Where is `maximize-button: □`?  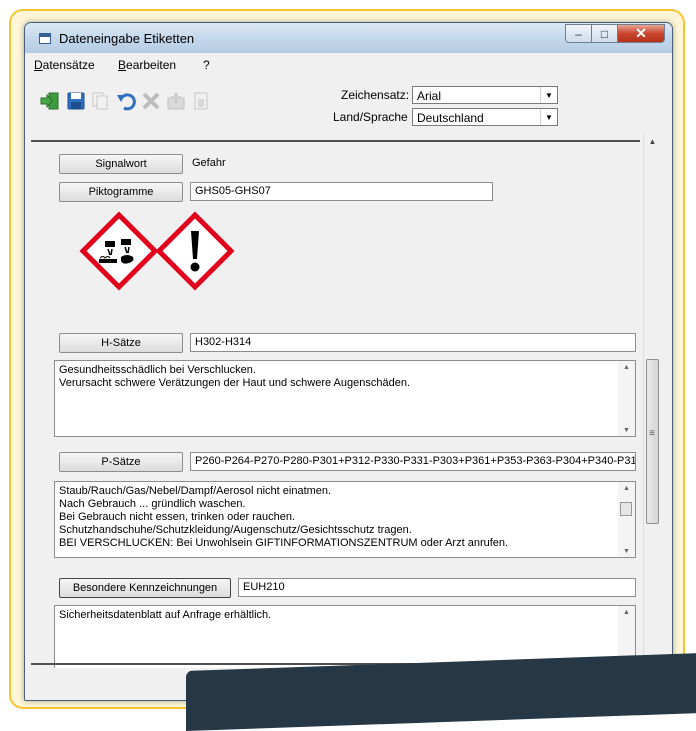 maximize-button: □ is located at coordinates (604, 33).